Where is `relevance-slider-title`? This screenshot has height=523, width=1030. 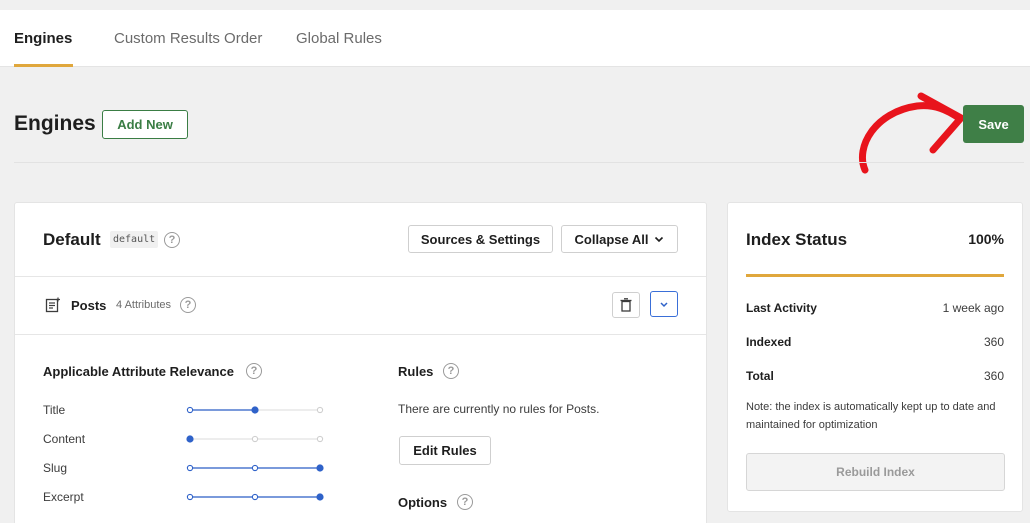 relevance-slider-title is located at coordinates (255, 410).